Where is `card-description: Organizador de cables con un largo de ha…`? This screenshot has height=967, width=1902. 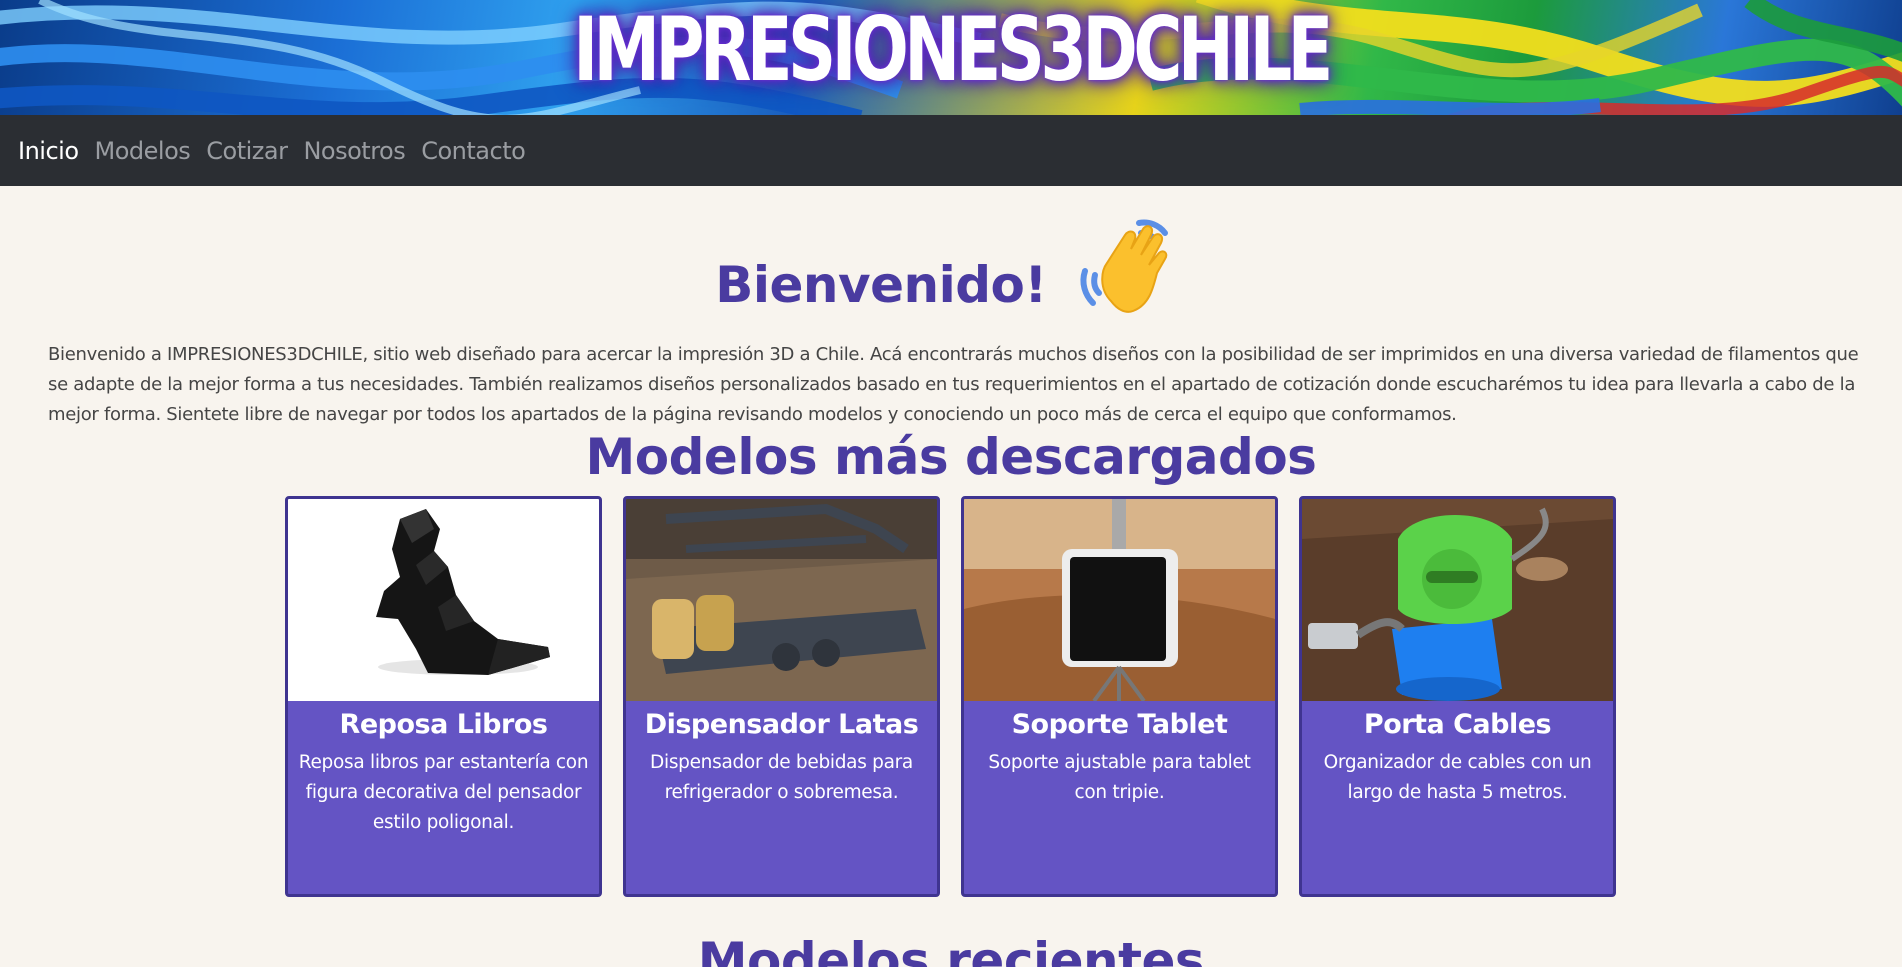 card-description: Organizador de cables con un largo de ha… is located at coordinates (1457, 777).